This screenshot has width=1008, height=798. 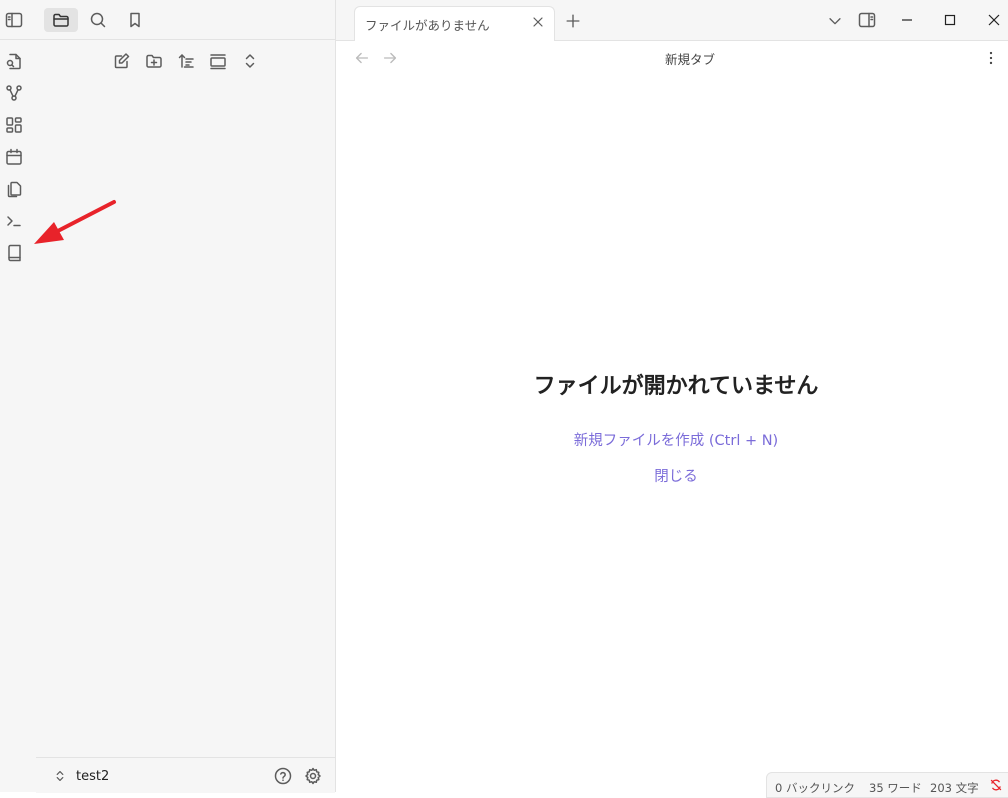 What do you see at coordinates (427, 25) in the screenshot?
I see `tab-title: ファイルがありません` at bounding box center [427, 25].